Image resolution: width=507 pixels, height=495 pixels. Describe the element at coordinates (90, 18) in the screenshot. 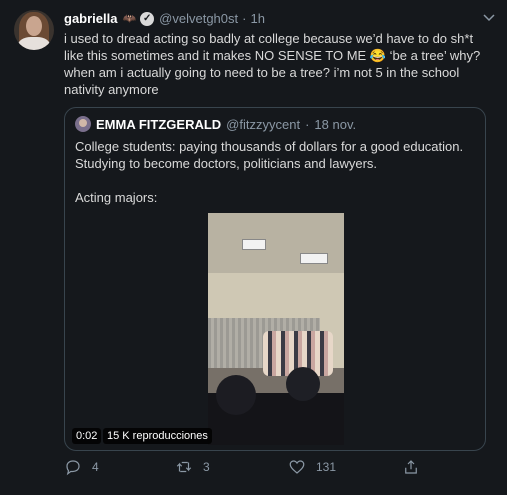

I see `author-name: gabriella` at that location.